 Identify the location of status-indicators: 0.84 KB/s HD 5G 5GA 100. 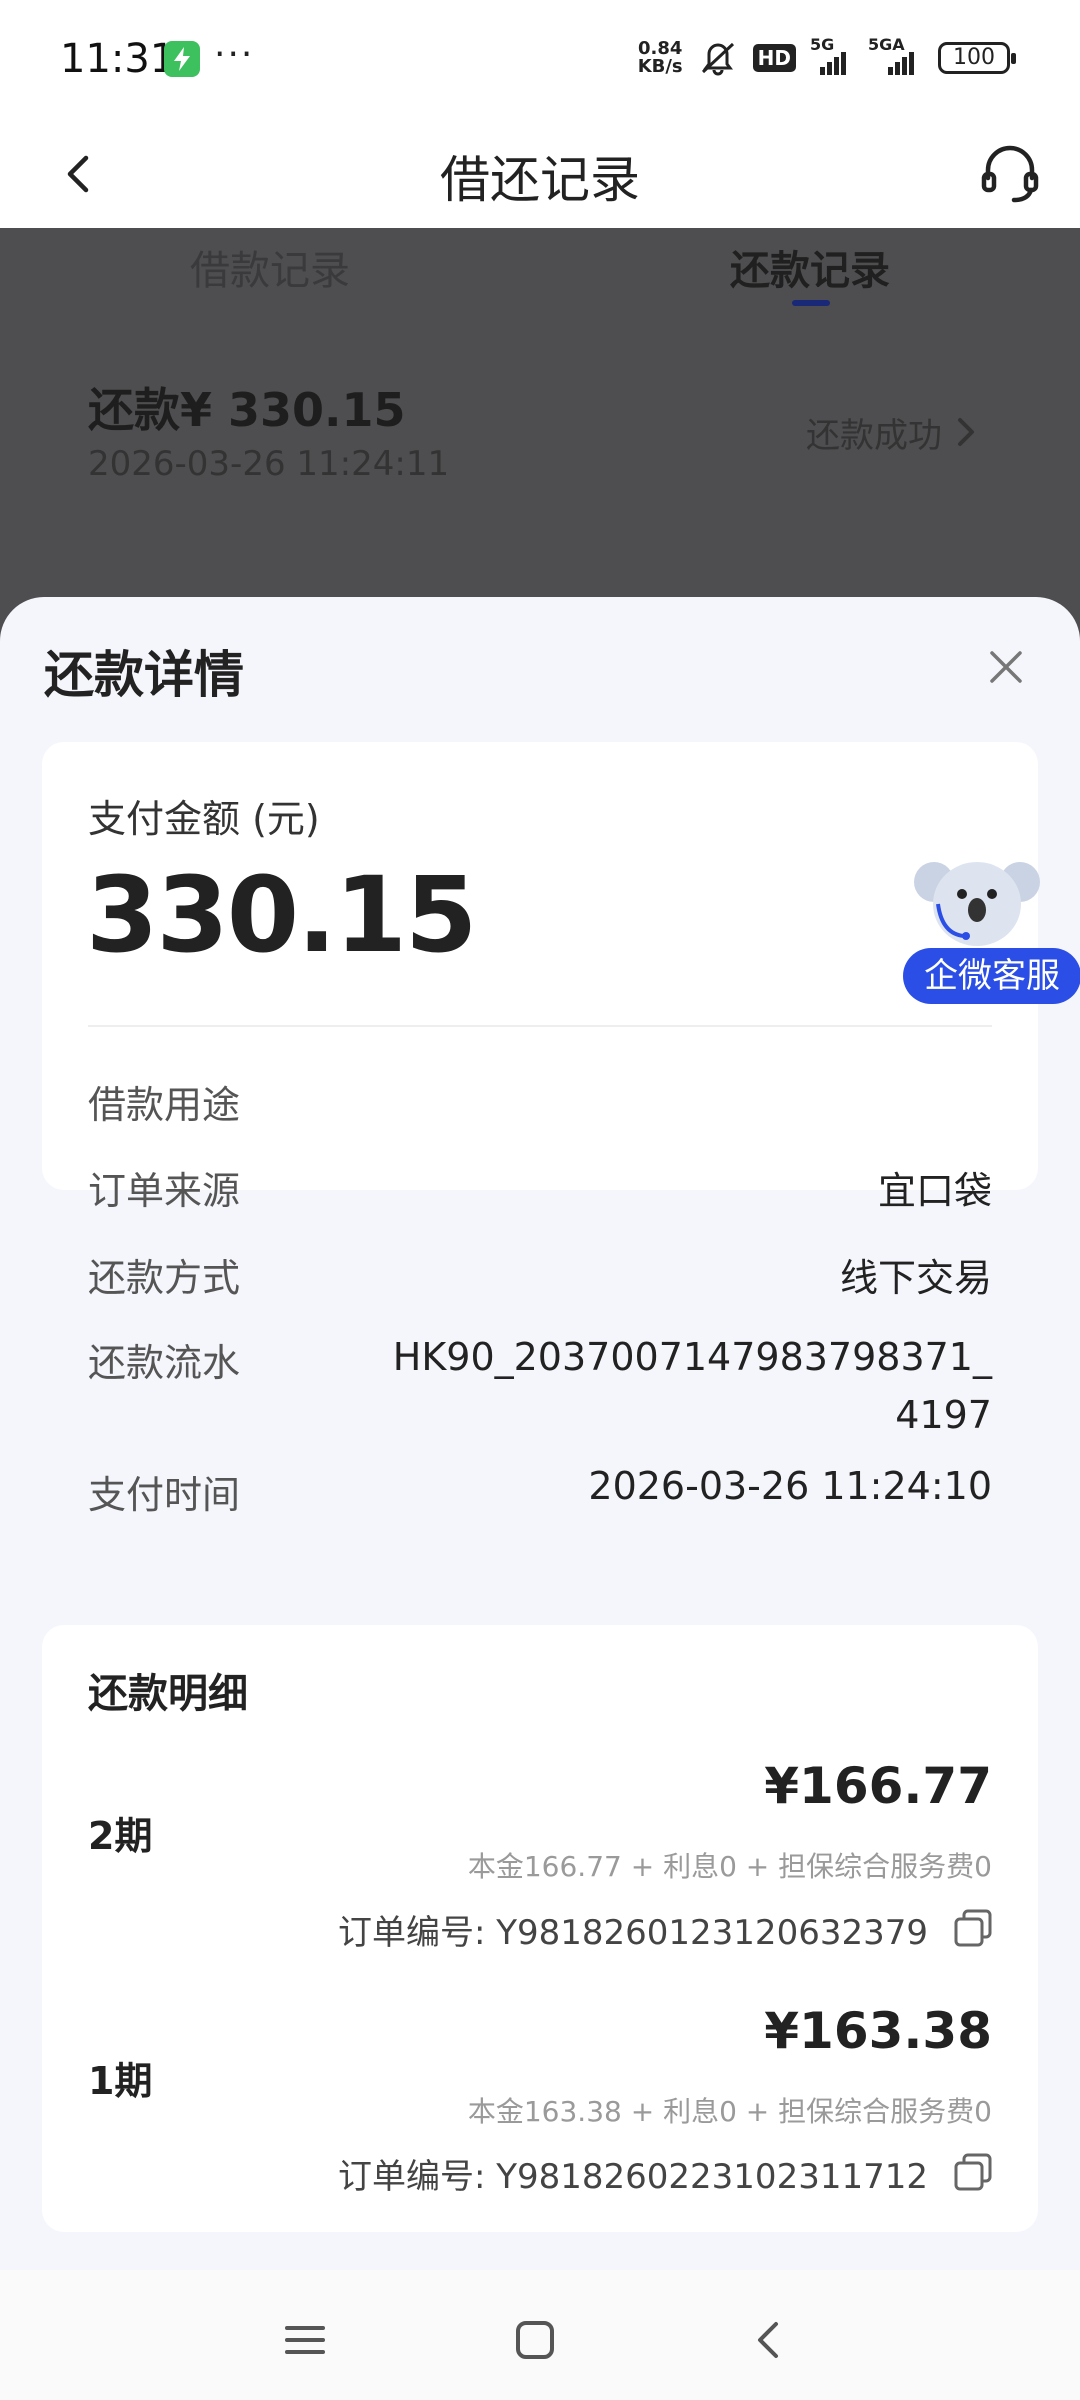
(827, 57).